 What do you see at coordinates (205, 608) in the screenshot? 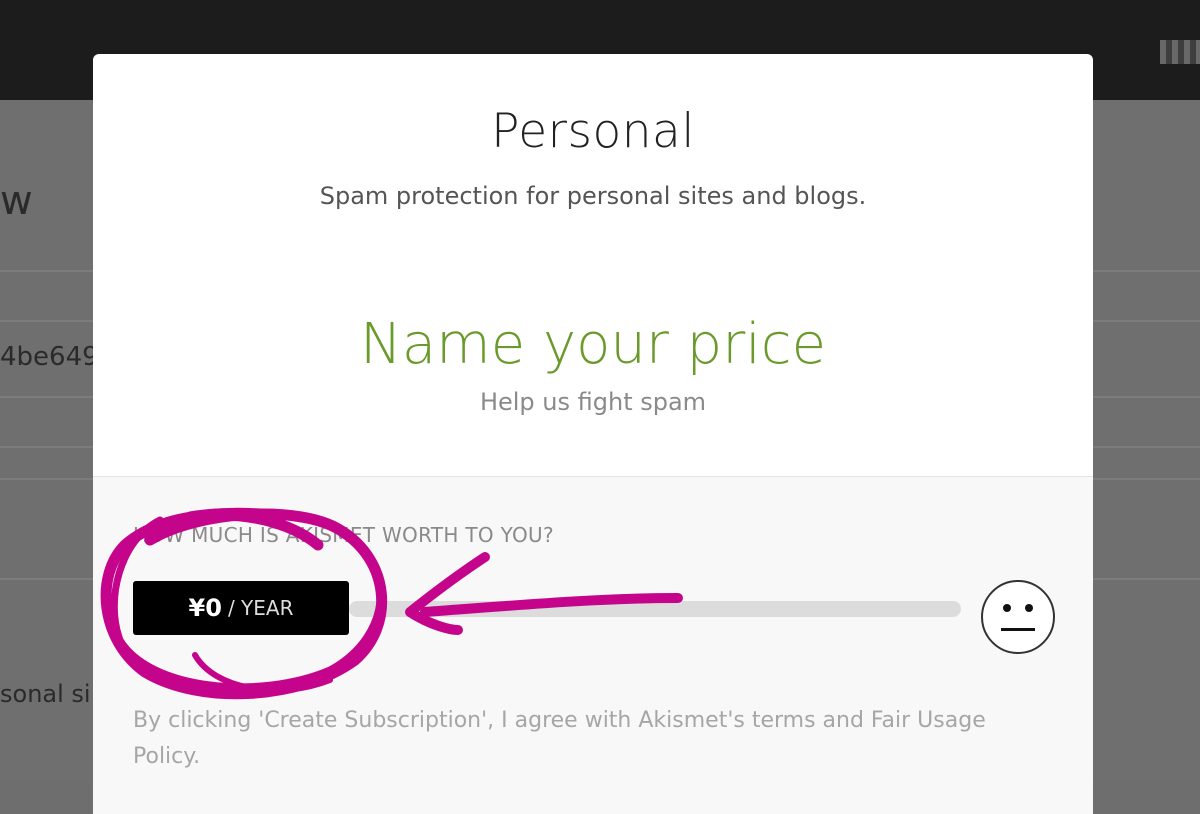
I see `price-amount: ¥0` at bounding box center [205, 608].